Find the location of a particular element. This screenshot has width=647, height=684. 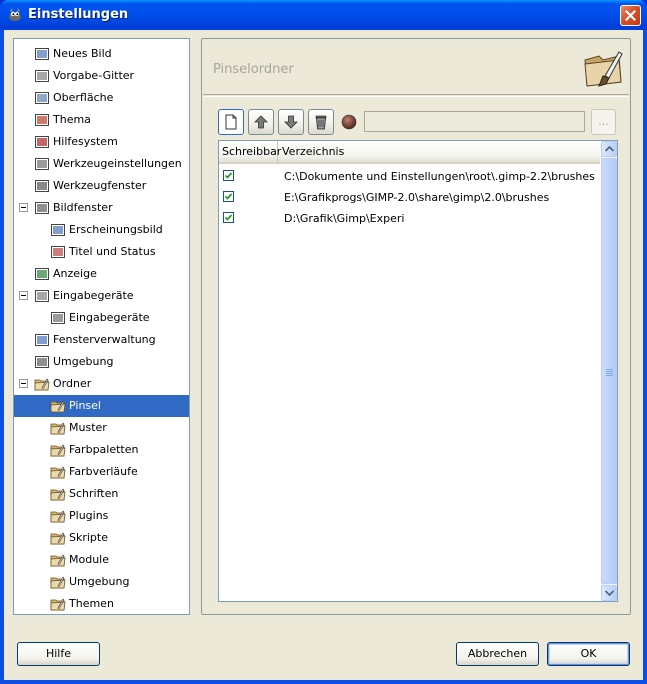

folder-patterns-icon is located at coordinates (58, 428).